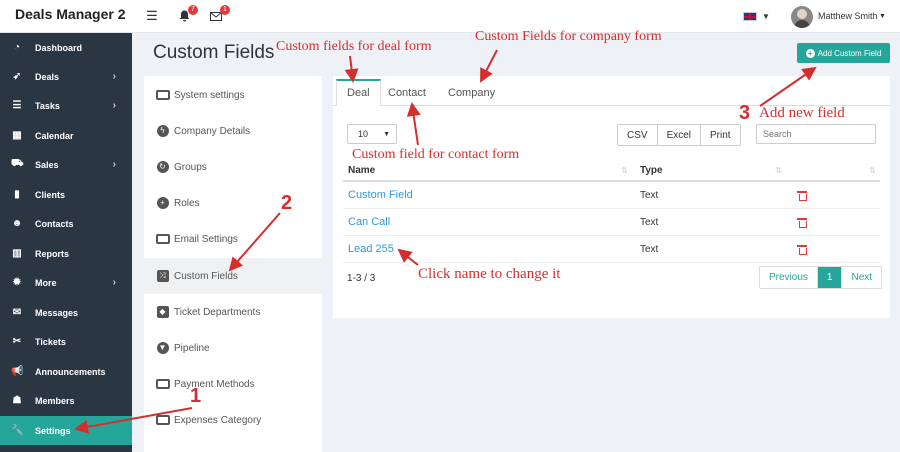 The image size is (900, 452). Describe the element at coordinates (816, 134) in the screenshot. I see `search-input` at that location.